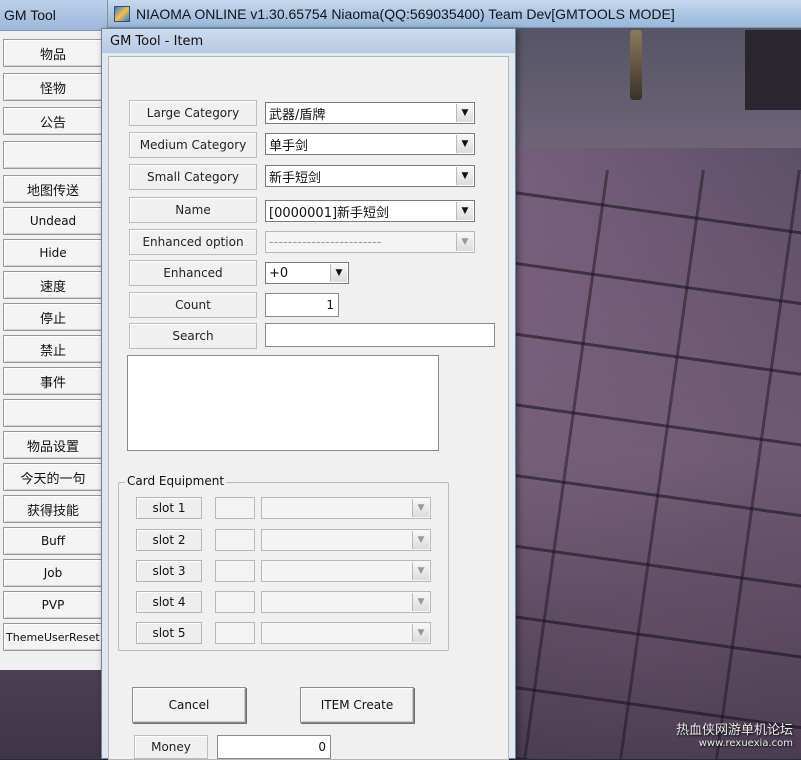  Describe the element at coordinates (307, 273) in the screenshot. I see `enhanced-select: +0 ▼` at that location.